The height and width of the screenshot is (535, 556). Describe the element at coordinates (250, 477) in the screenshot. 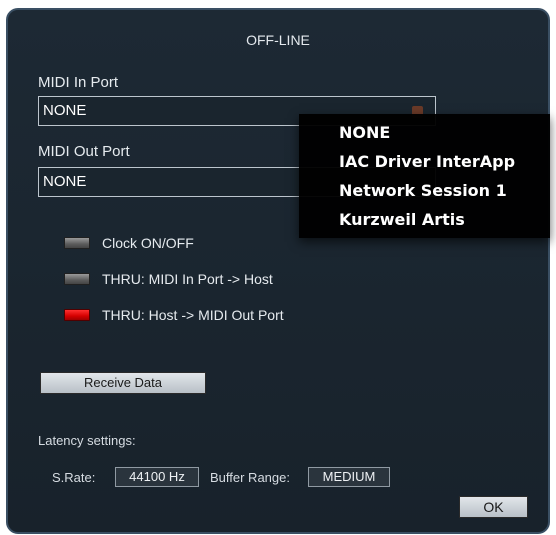

I see `buffer-range-label: Buffer Range:` at that location.